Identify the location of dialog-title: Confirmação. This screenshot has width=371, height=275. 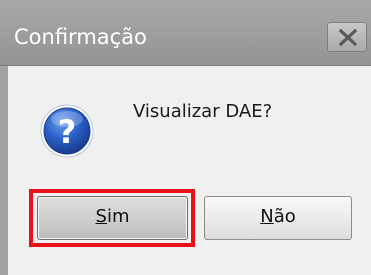
(80, 37).